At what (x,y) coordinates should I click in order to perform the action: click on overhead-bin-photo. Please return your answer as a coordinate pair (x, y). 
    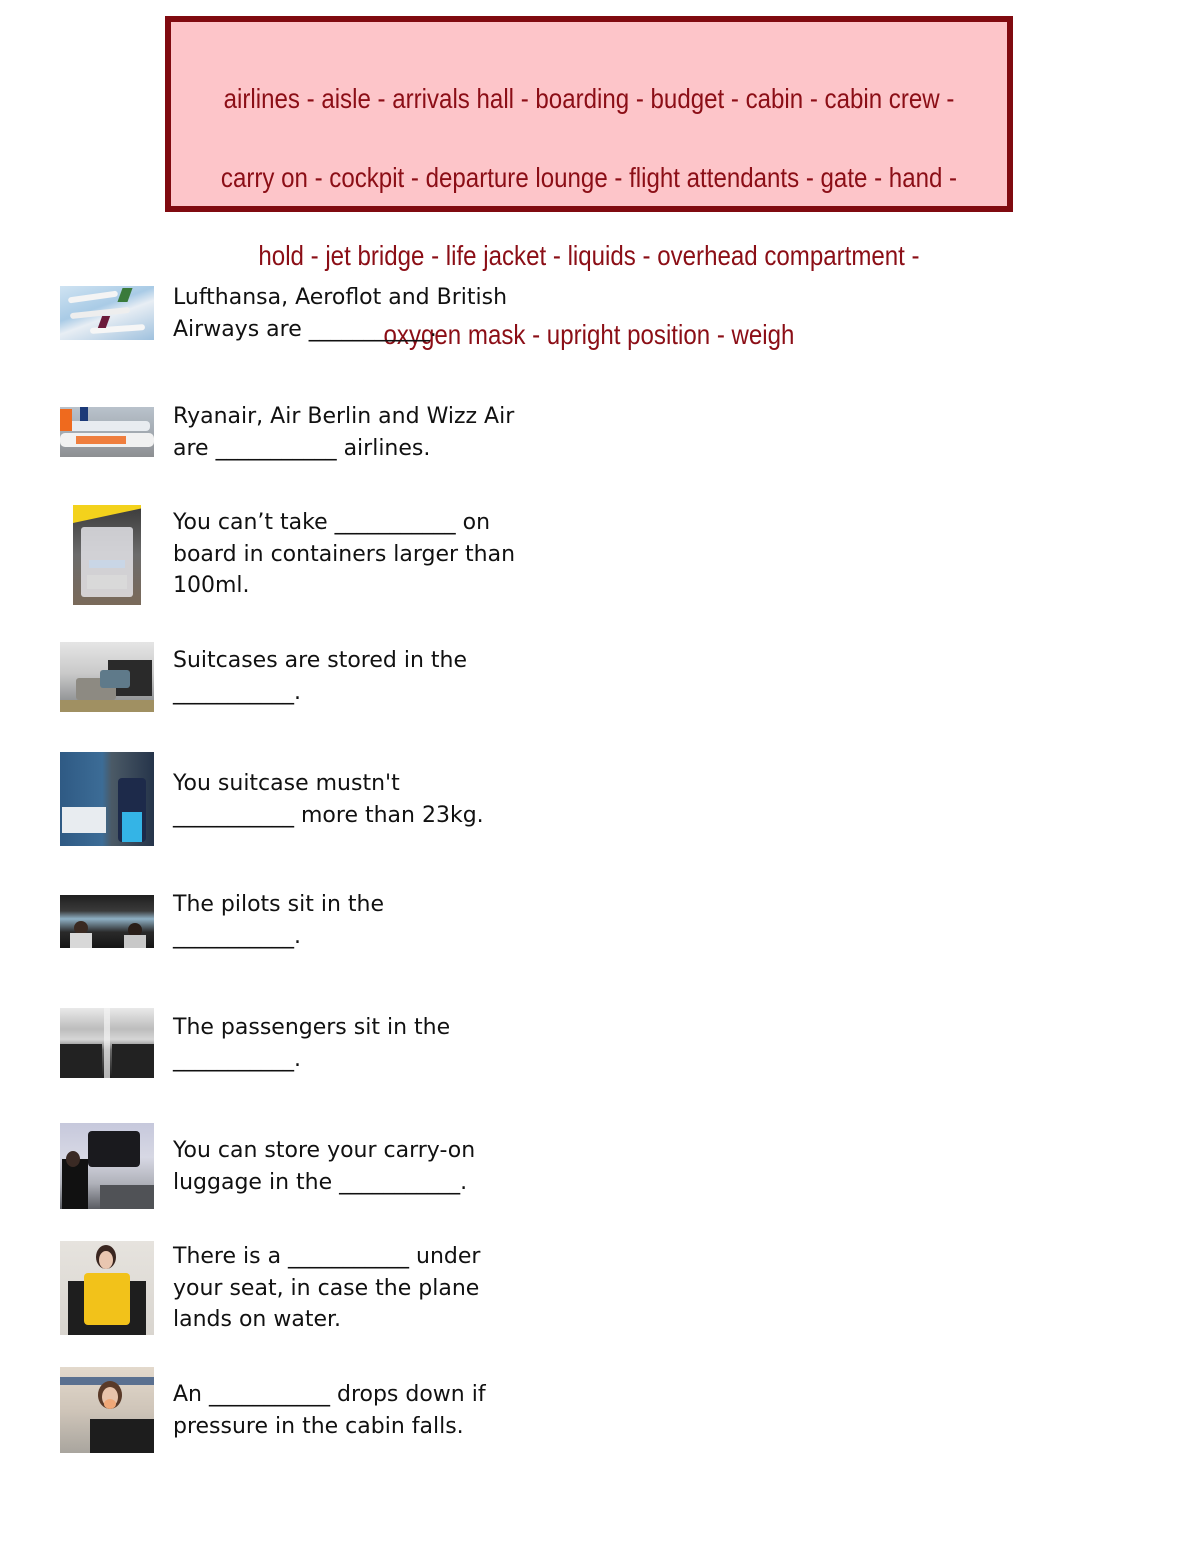
    Looking at the image, I should click on (107, 1166).